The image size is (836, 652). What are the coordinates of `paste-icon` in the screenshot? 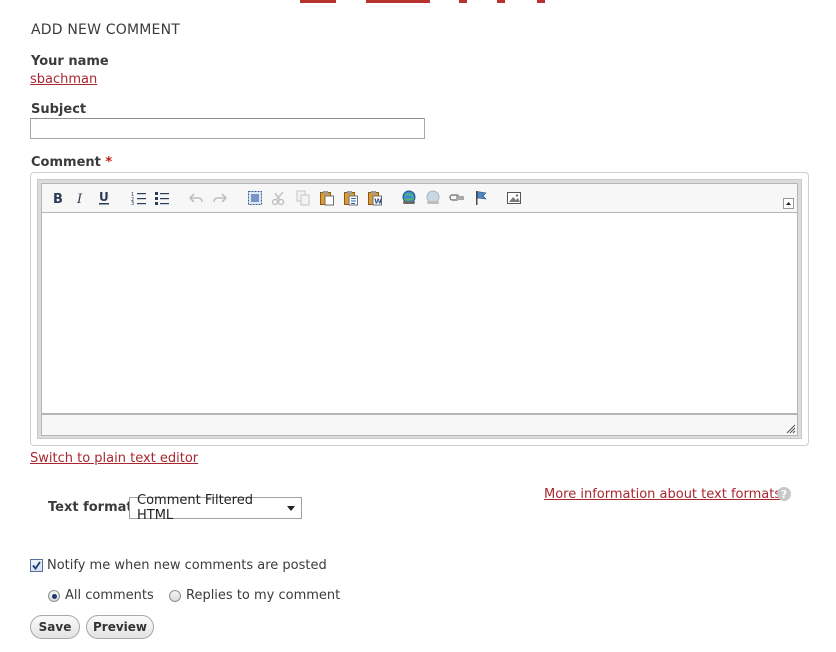 It's located at (327, 198).